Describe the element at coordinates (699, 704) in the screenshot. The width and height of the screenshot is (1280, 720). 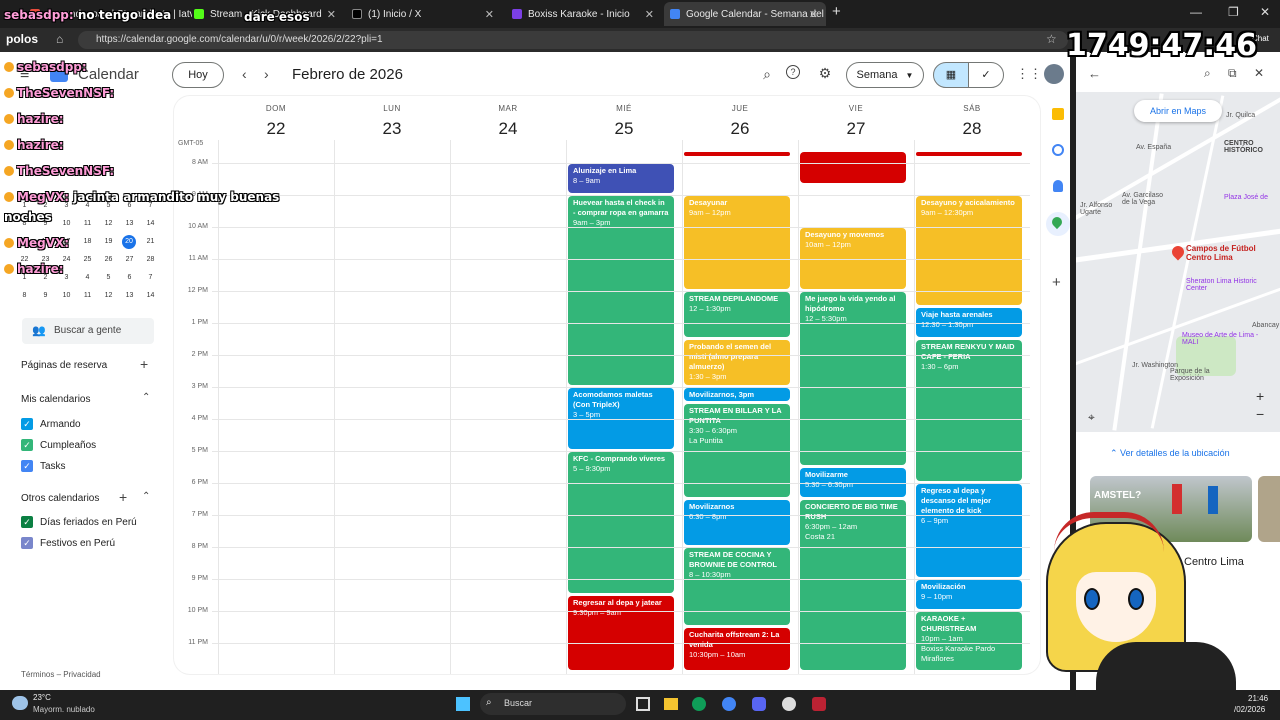
I see `edge-icon` at that location.